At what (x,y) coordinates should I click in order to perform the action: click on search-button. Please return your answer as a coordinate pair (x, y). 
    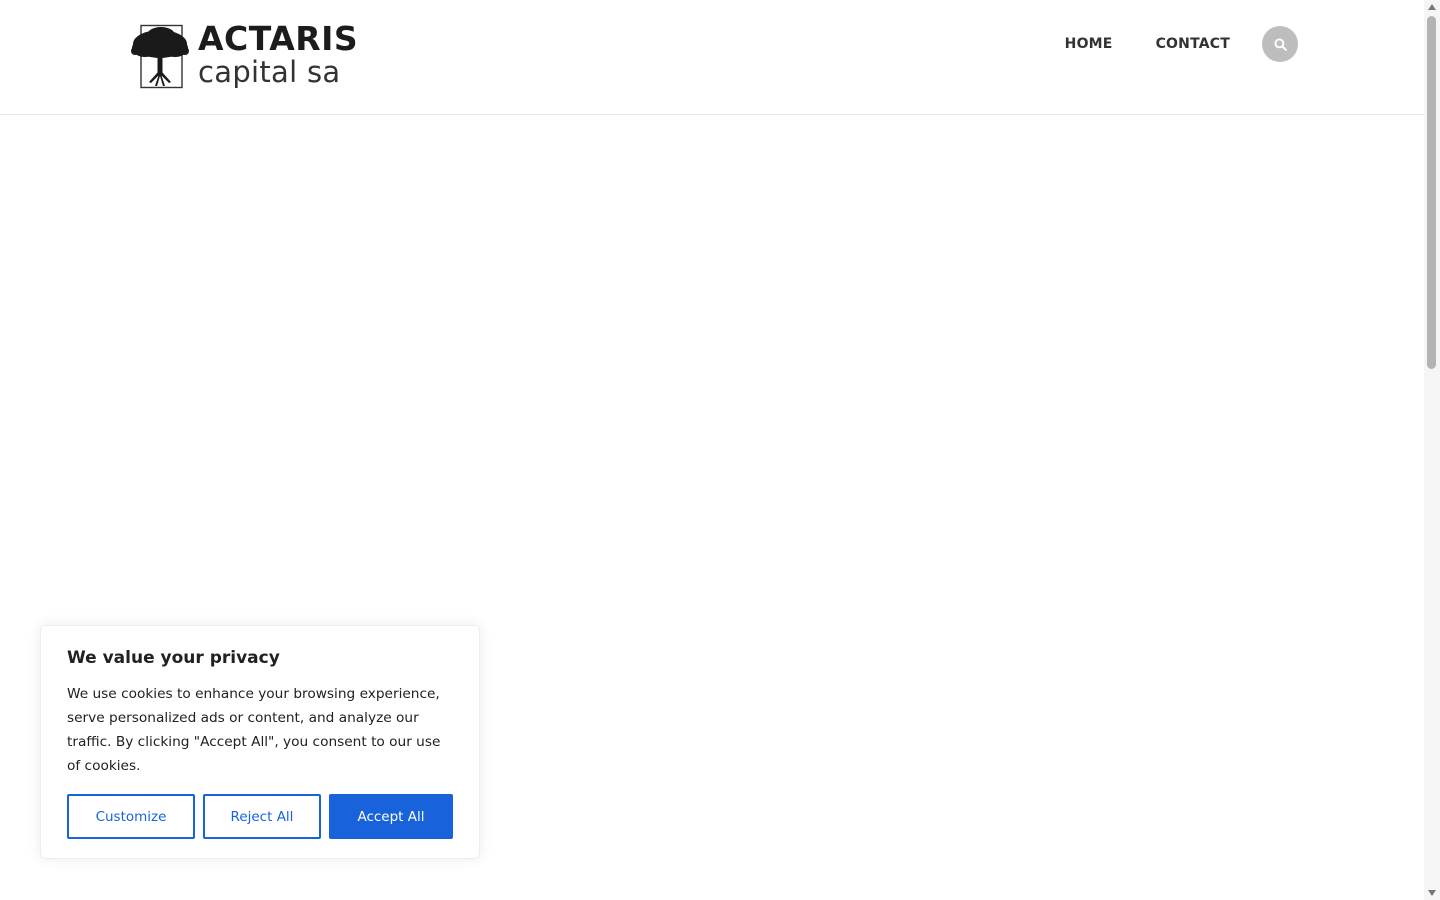
    Looking at the image, I should click on (1280, 44).